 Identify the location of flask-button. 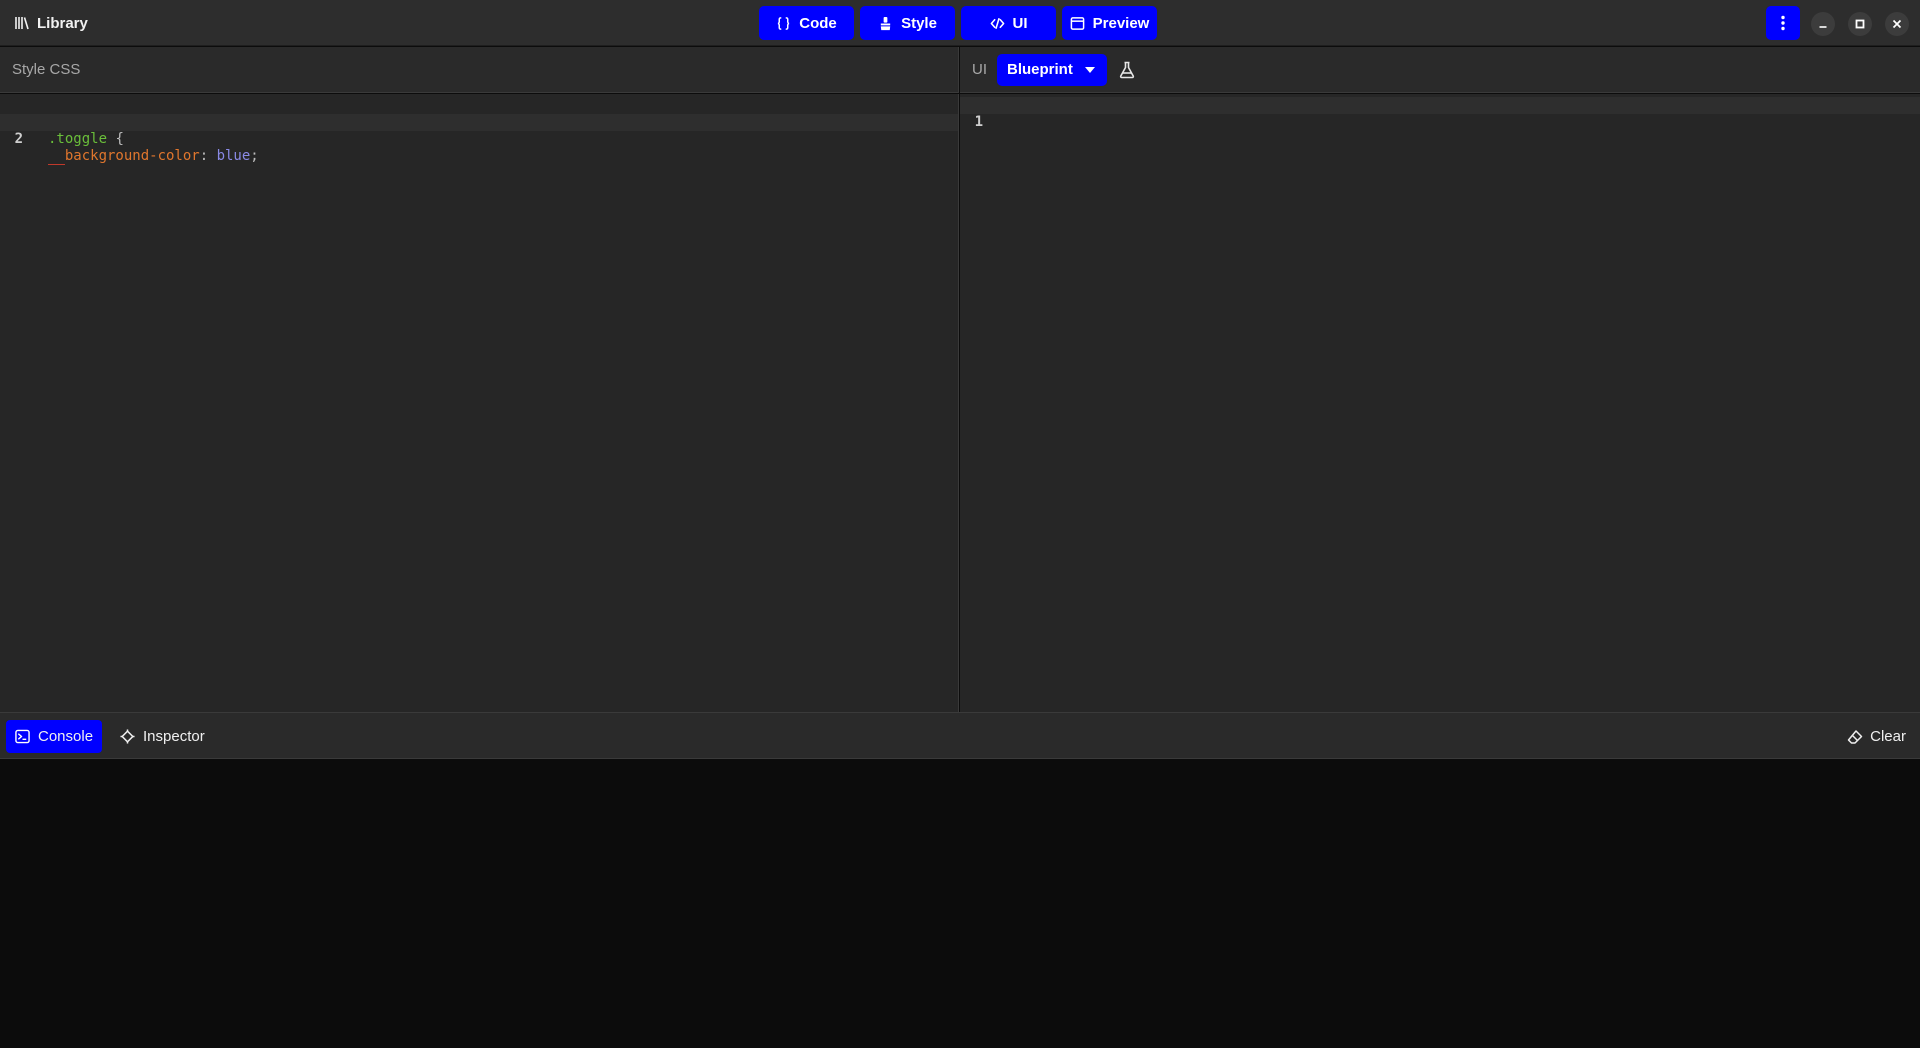
(1127, 70).